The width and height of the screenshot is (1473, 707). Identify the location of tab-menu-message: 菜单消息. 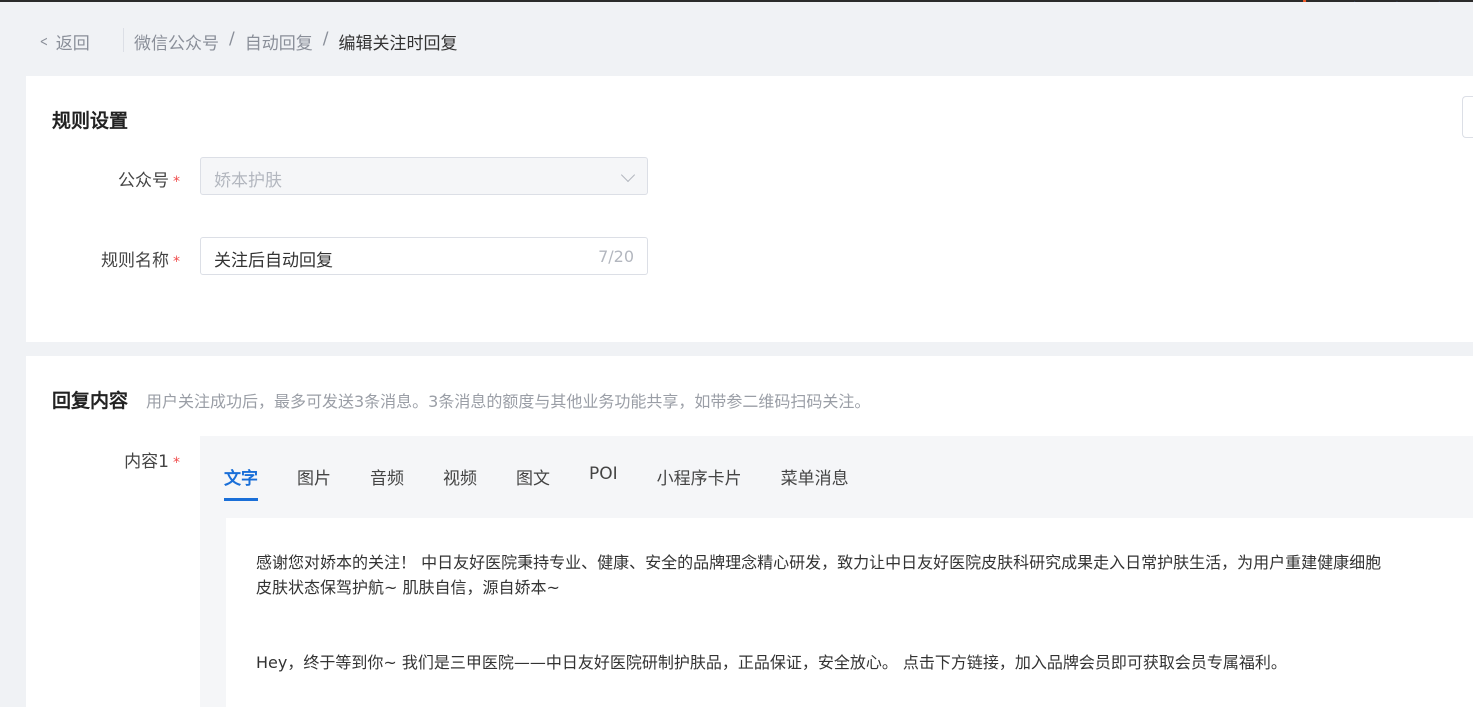
(815, 482).